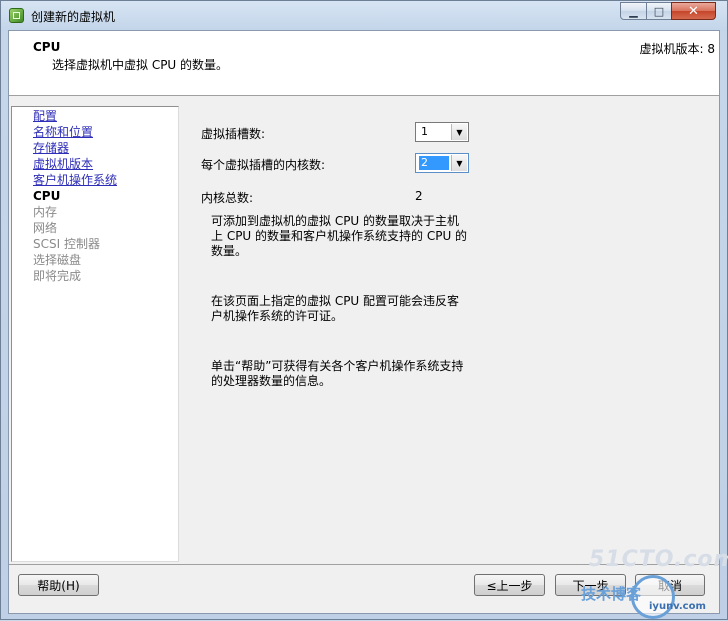 Image resolution: width=728 pixels, height=621 pixels. Describe the element at coordinates (47, 196) in the screenshot. I see `step-cpu: CPU` at that location.